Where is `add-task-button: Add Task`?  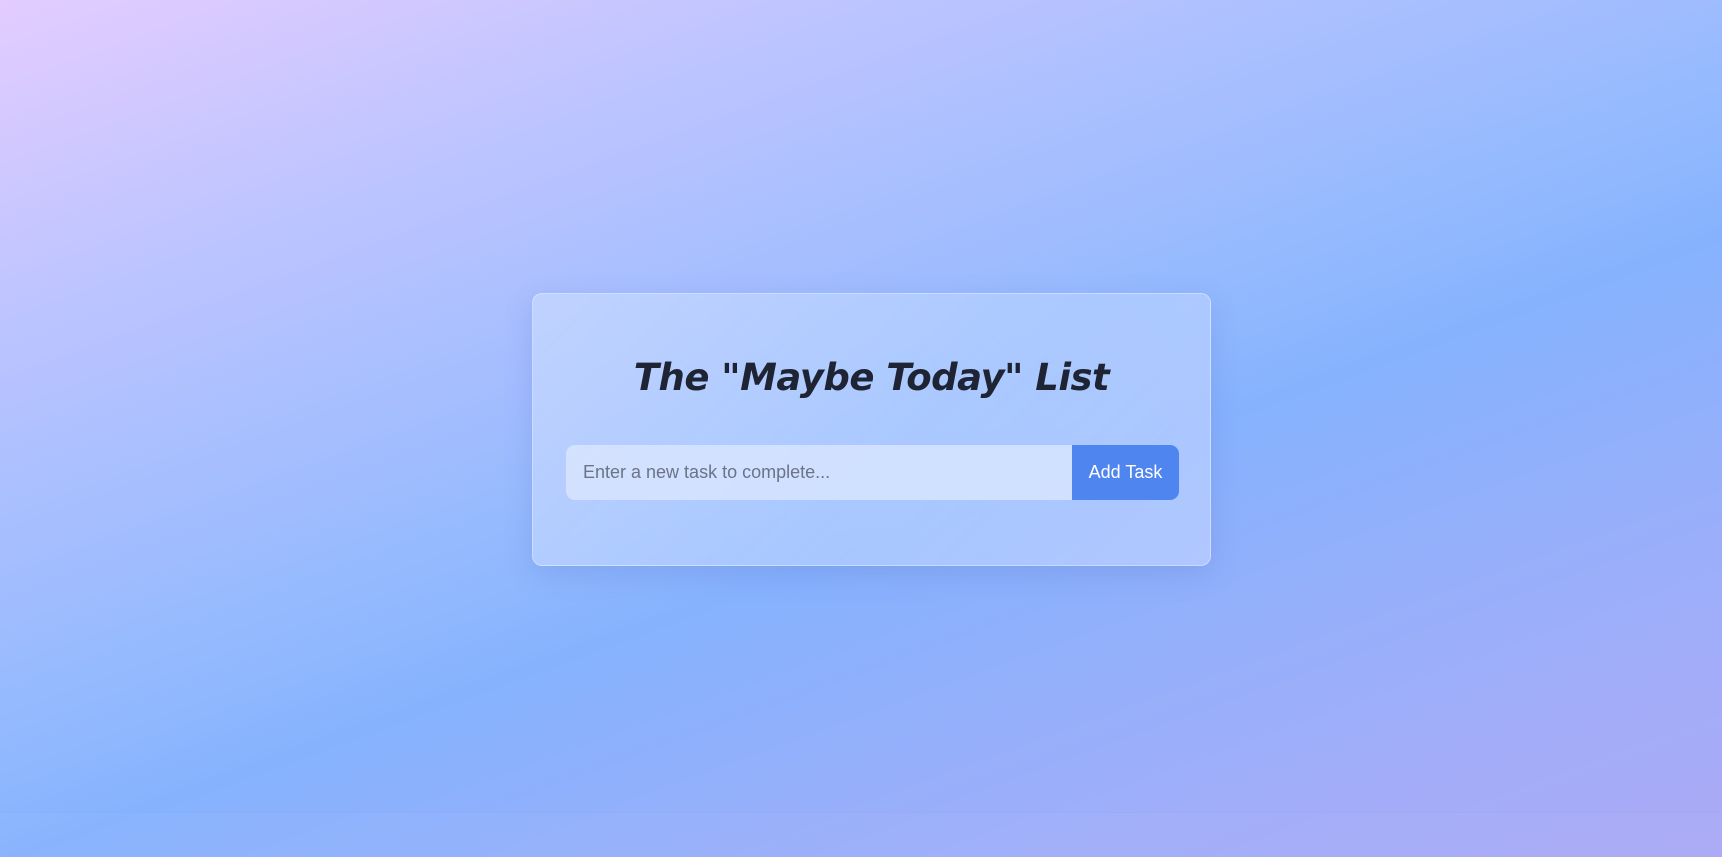 add-task-button: Add Task is located at coordinates (1125, 472).